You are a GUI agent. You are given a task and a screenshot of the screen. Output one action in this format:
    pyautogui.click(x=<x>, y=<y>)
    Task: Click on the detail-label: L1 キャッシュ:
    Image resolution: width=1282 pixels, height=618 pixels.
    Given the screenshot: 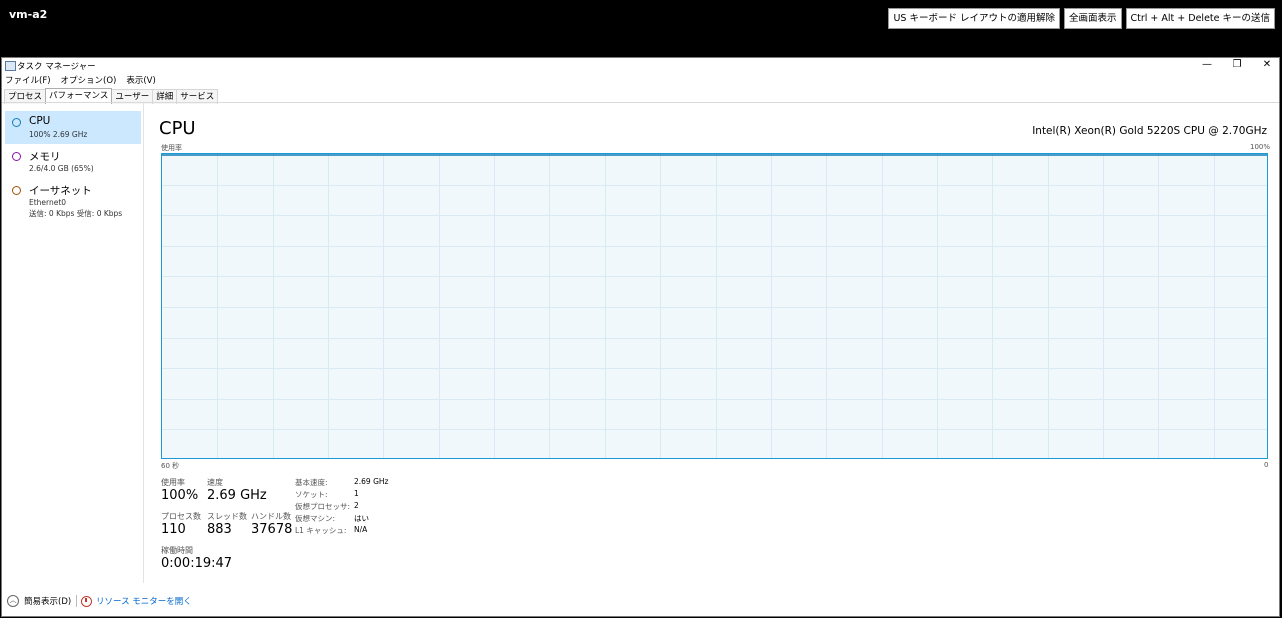 What is the action you would take?
    pyautogui.click(x=321, y=530)
    